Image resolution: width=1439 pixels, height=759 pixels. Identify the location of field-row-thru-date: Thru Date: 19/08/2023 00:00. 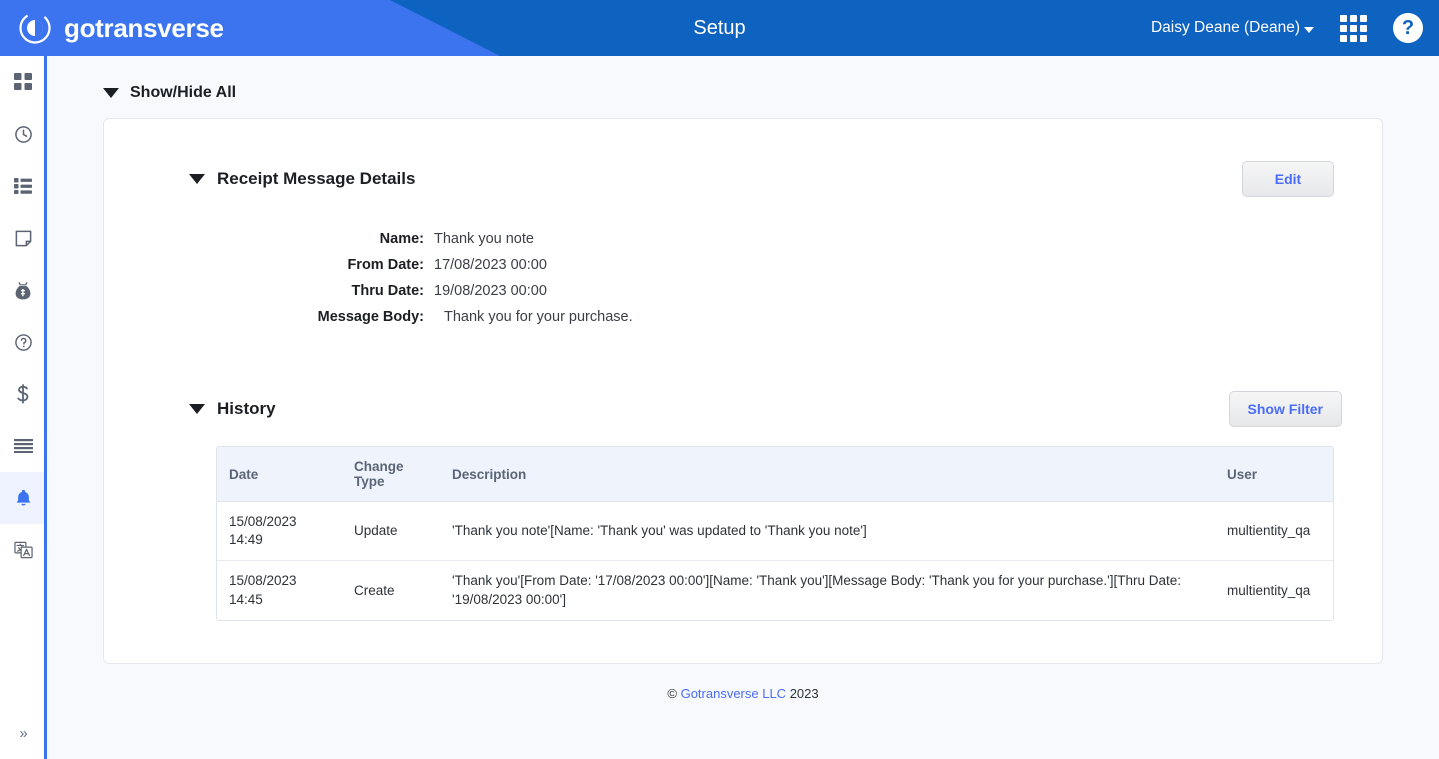
(743, 291).